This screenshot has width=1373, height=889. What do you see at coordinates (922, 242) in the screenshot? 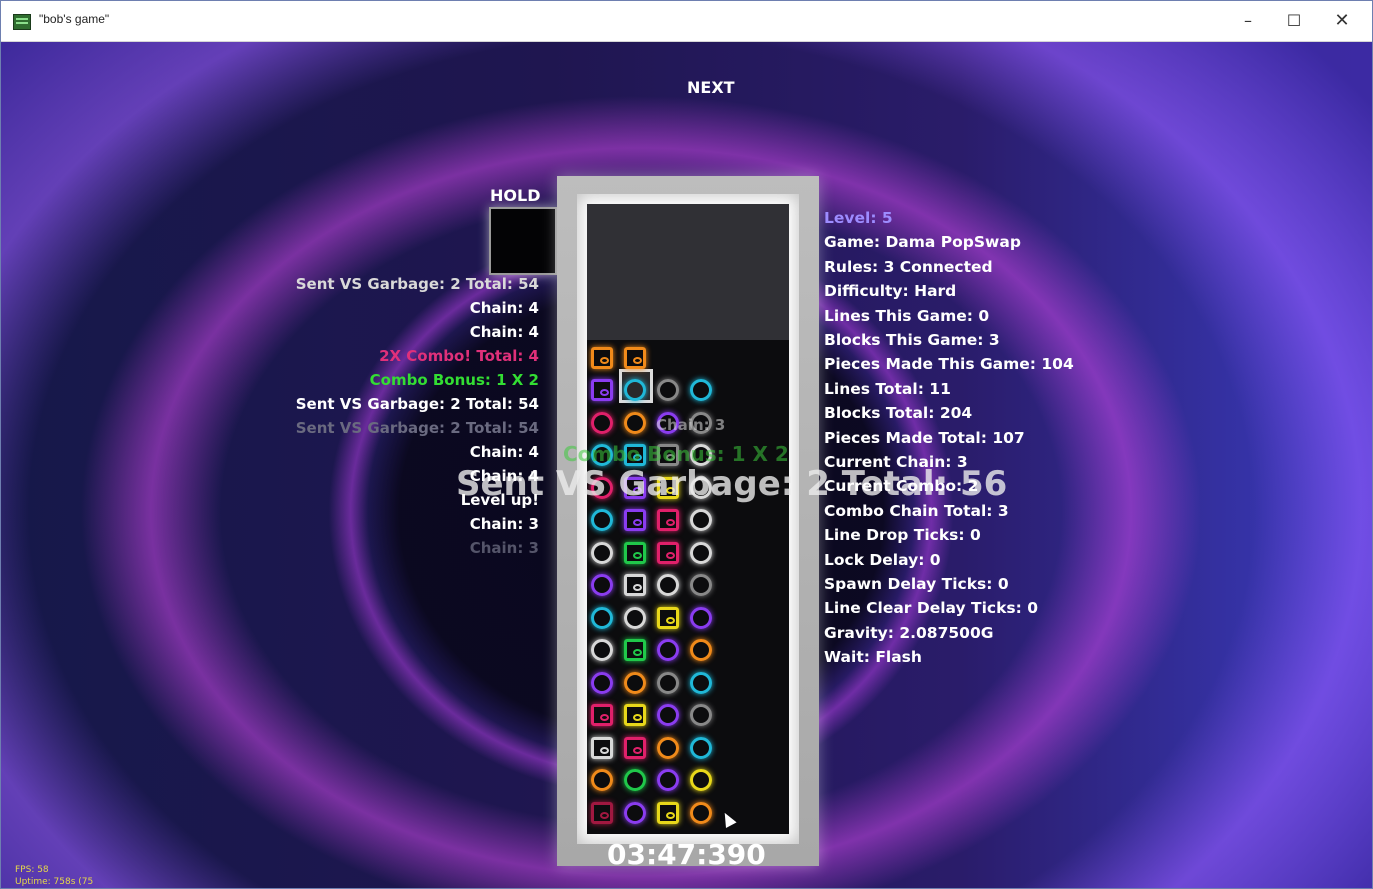
I see `stat-line: Game: Dama PopSwap` at bounding box center [922, 242].